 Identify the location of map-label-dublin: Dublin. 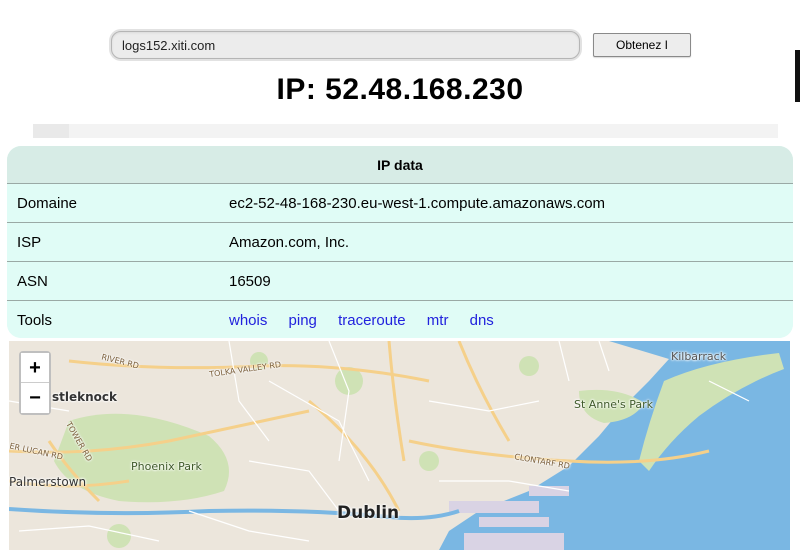
(368, 513).